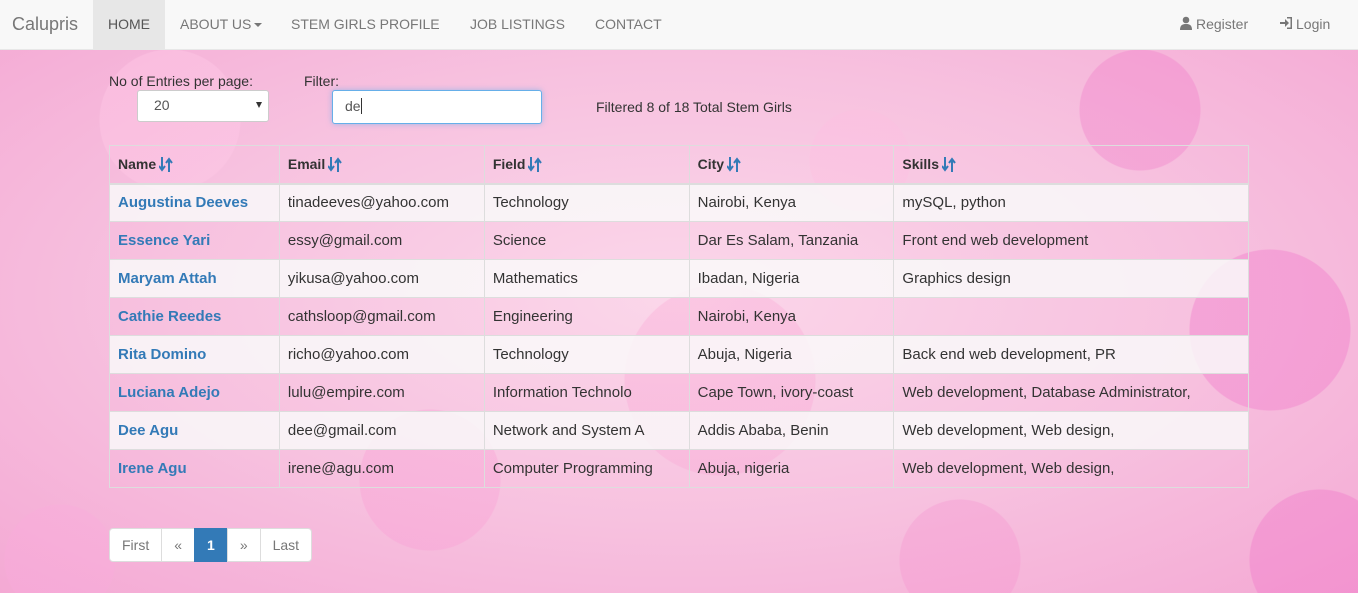  Describe the element at coordinates (1186, 23) in the screenshot. I see `user-icon` at that location.